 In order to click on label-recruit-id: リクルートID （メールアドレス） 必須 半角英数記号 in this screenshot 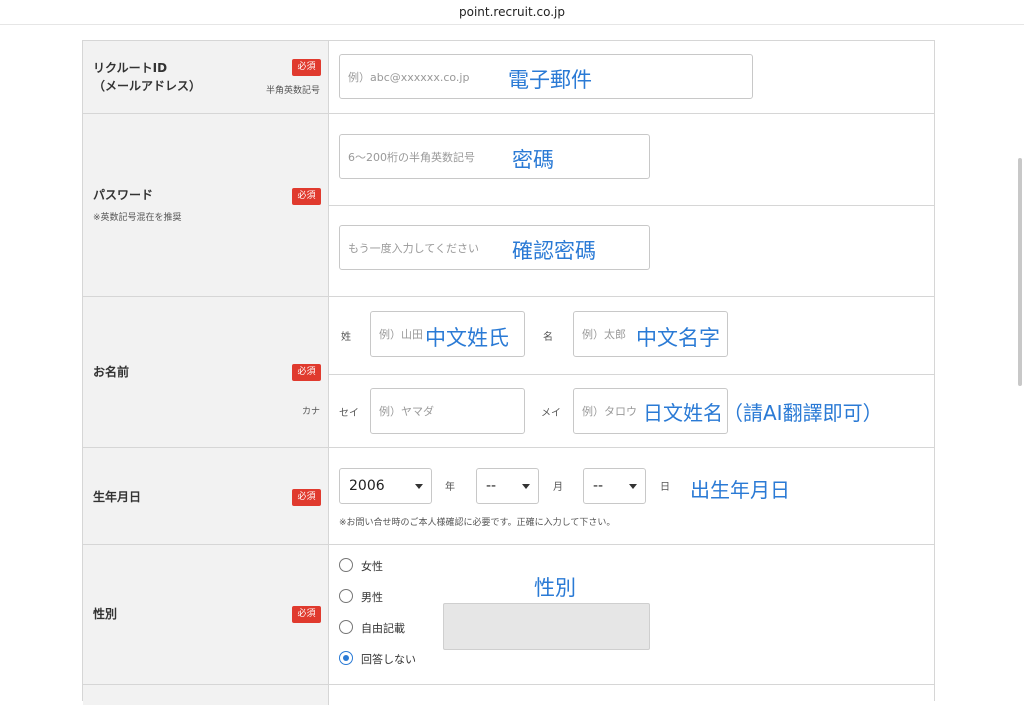, I will do `click(206, 77)`.